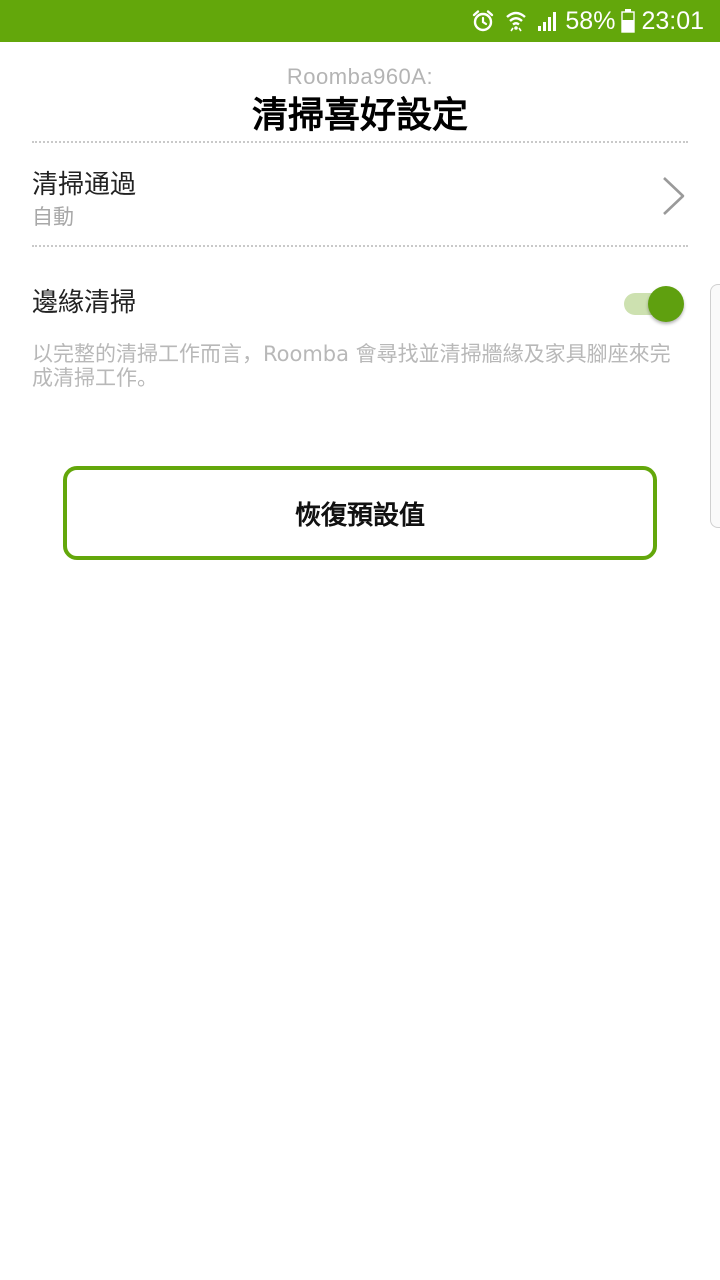  Describe the element at coordinates (590, 20) in the screenshot. I see `battery-percent: 58%` at that location.